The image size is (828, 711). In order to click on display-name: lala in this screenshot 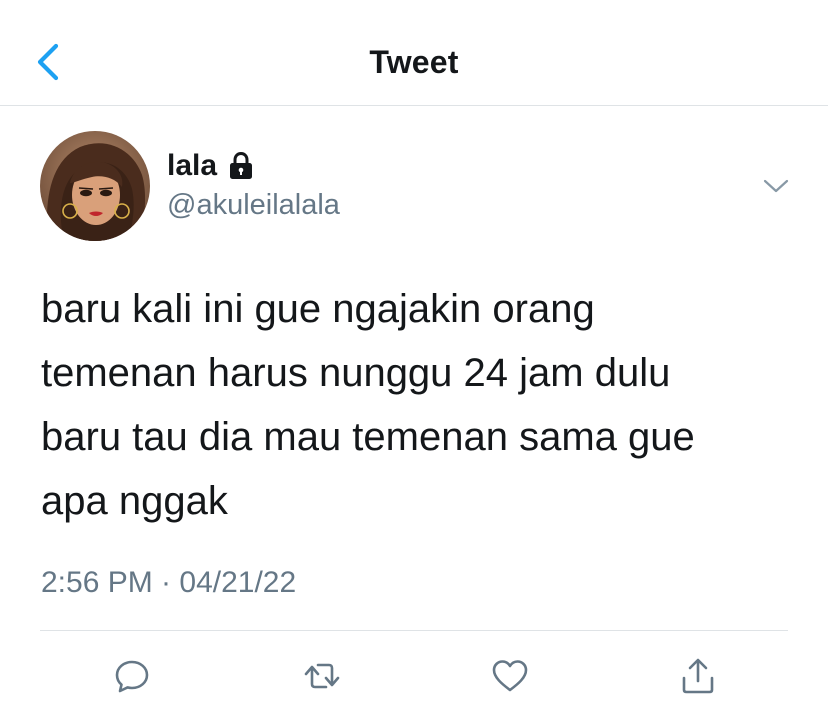, I will do `click(192, 166)`.